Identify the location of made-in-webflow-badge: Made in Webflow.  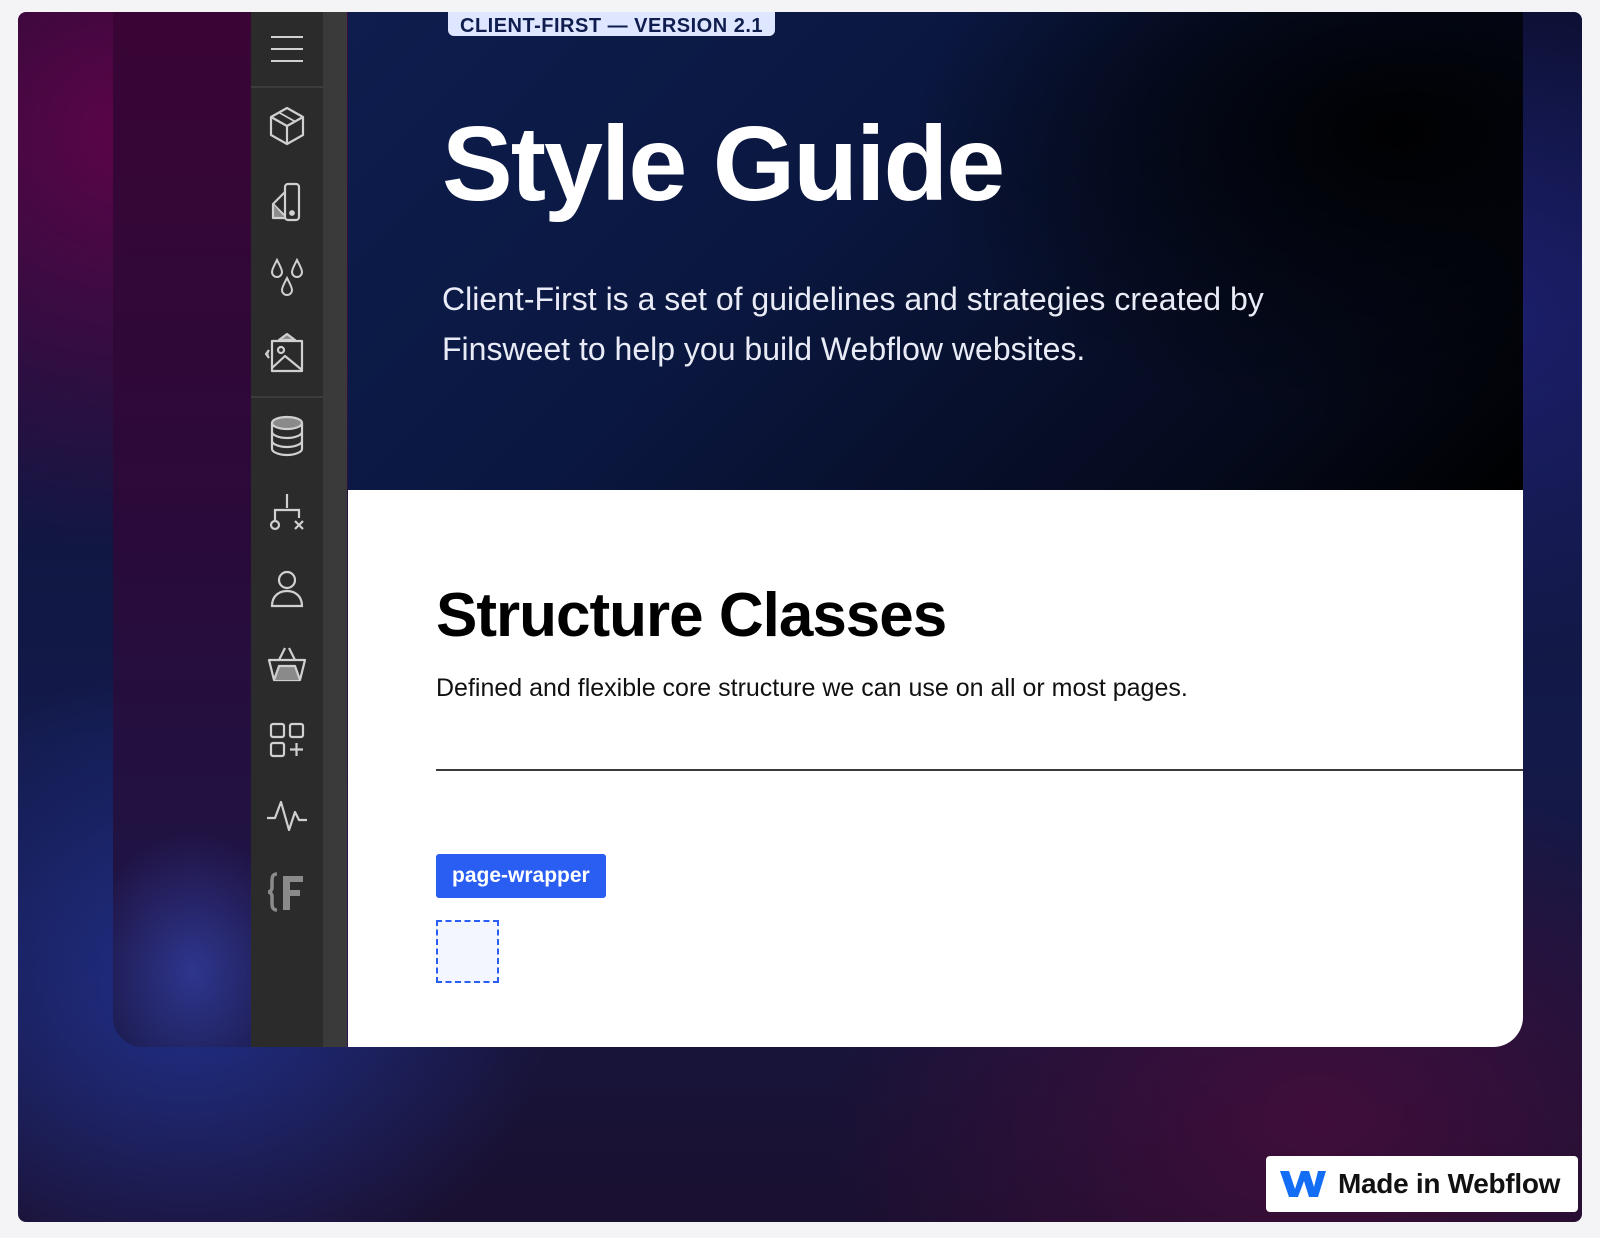
(1422, 1184).